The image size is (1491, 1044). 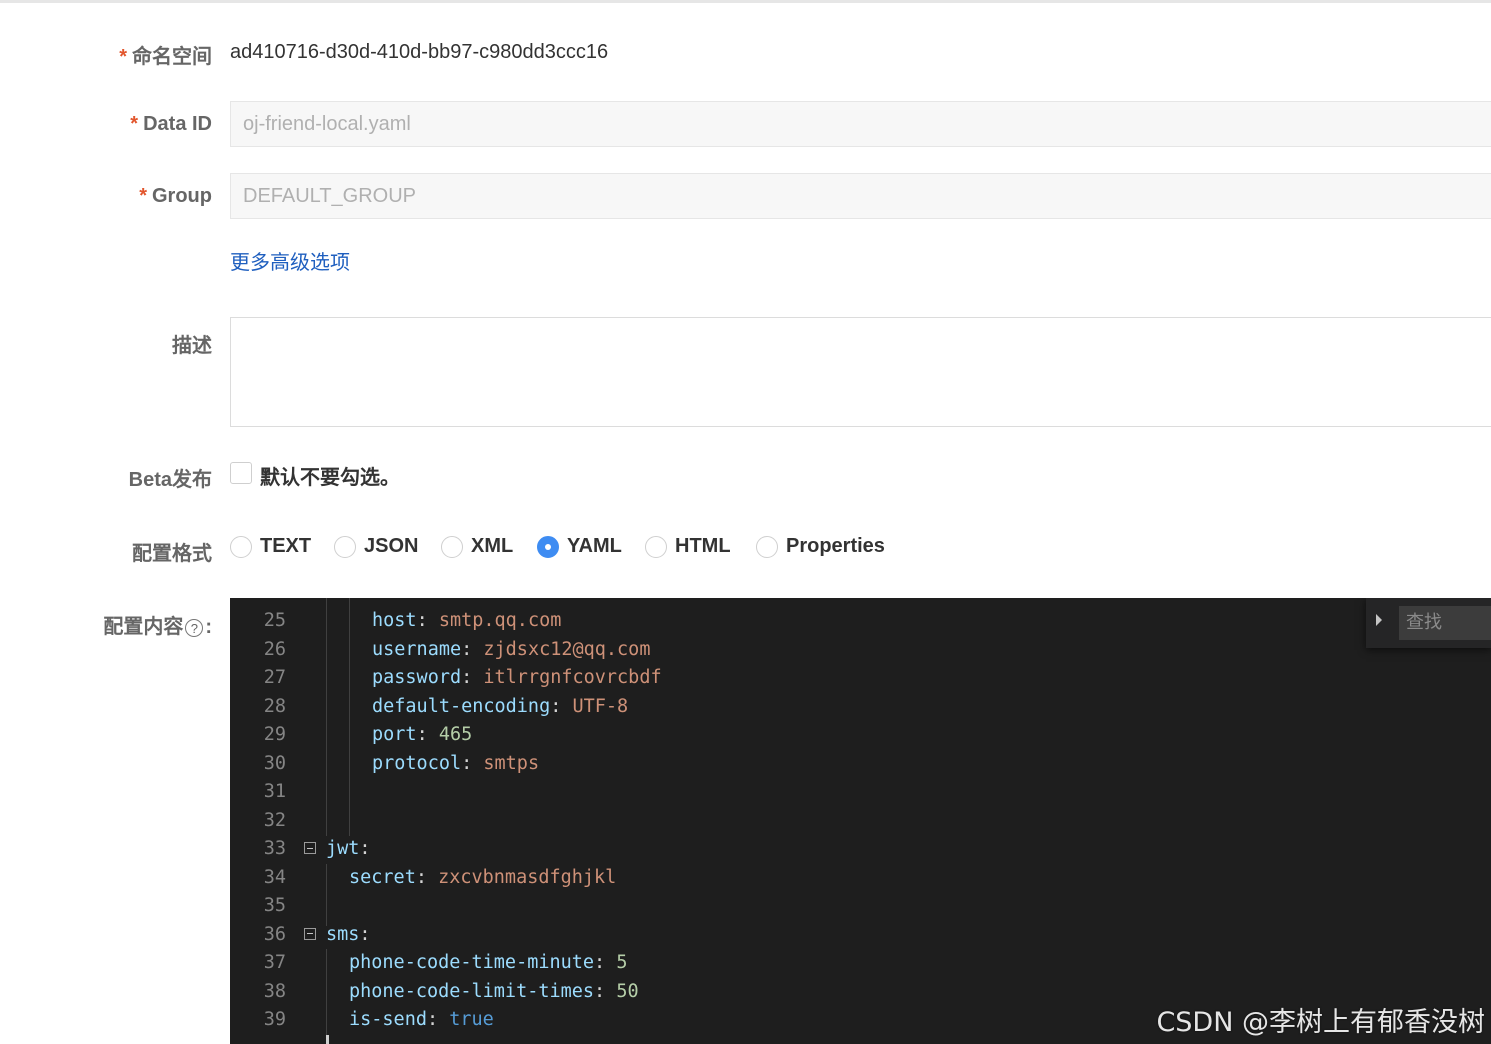 What do you see at coordinates (343, 848) in the screenshot?
I see `yaml-key: jwt` at bounding box center [343, 848].